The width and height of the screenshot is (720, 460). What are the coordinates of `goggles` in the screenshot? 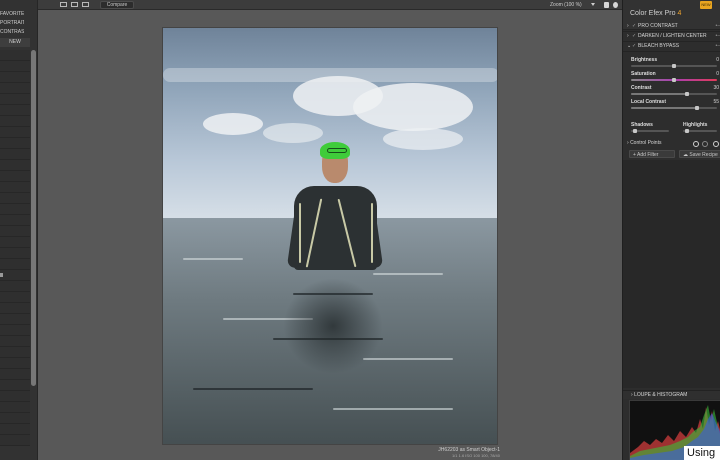 It's located at (337, 150).